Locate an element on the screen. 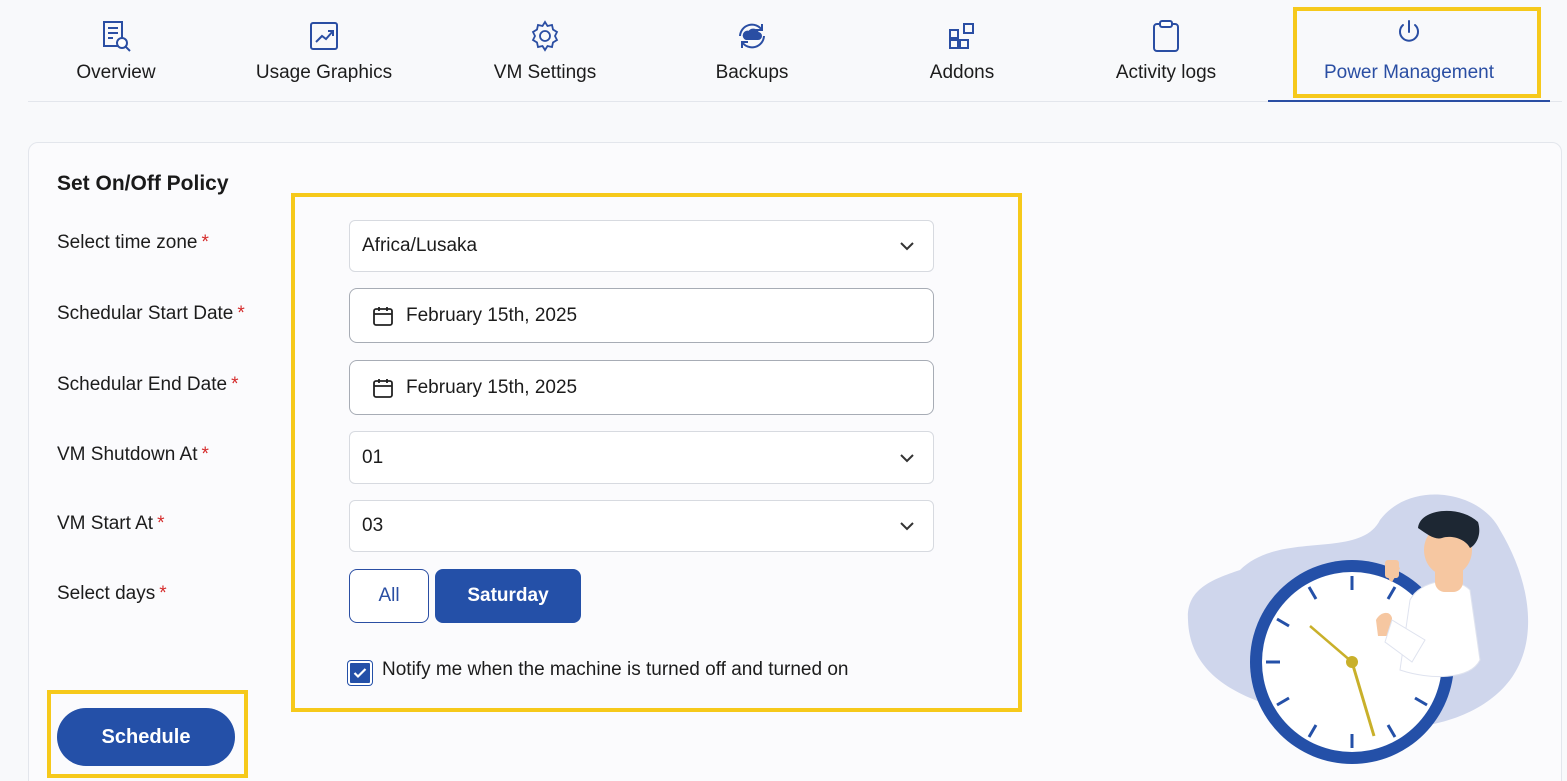 The height and width of the screenshot is (781, 1567). tab-addons: Addons is located at coordinates (962, 51).